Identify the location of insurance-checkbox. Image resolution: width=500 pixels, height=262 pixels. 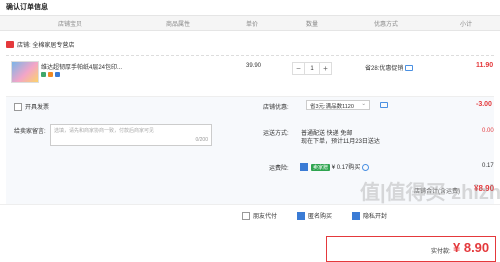
(304, 167).